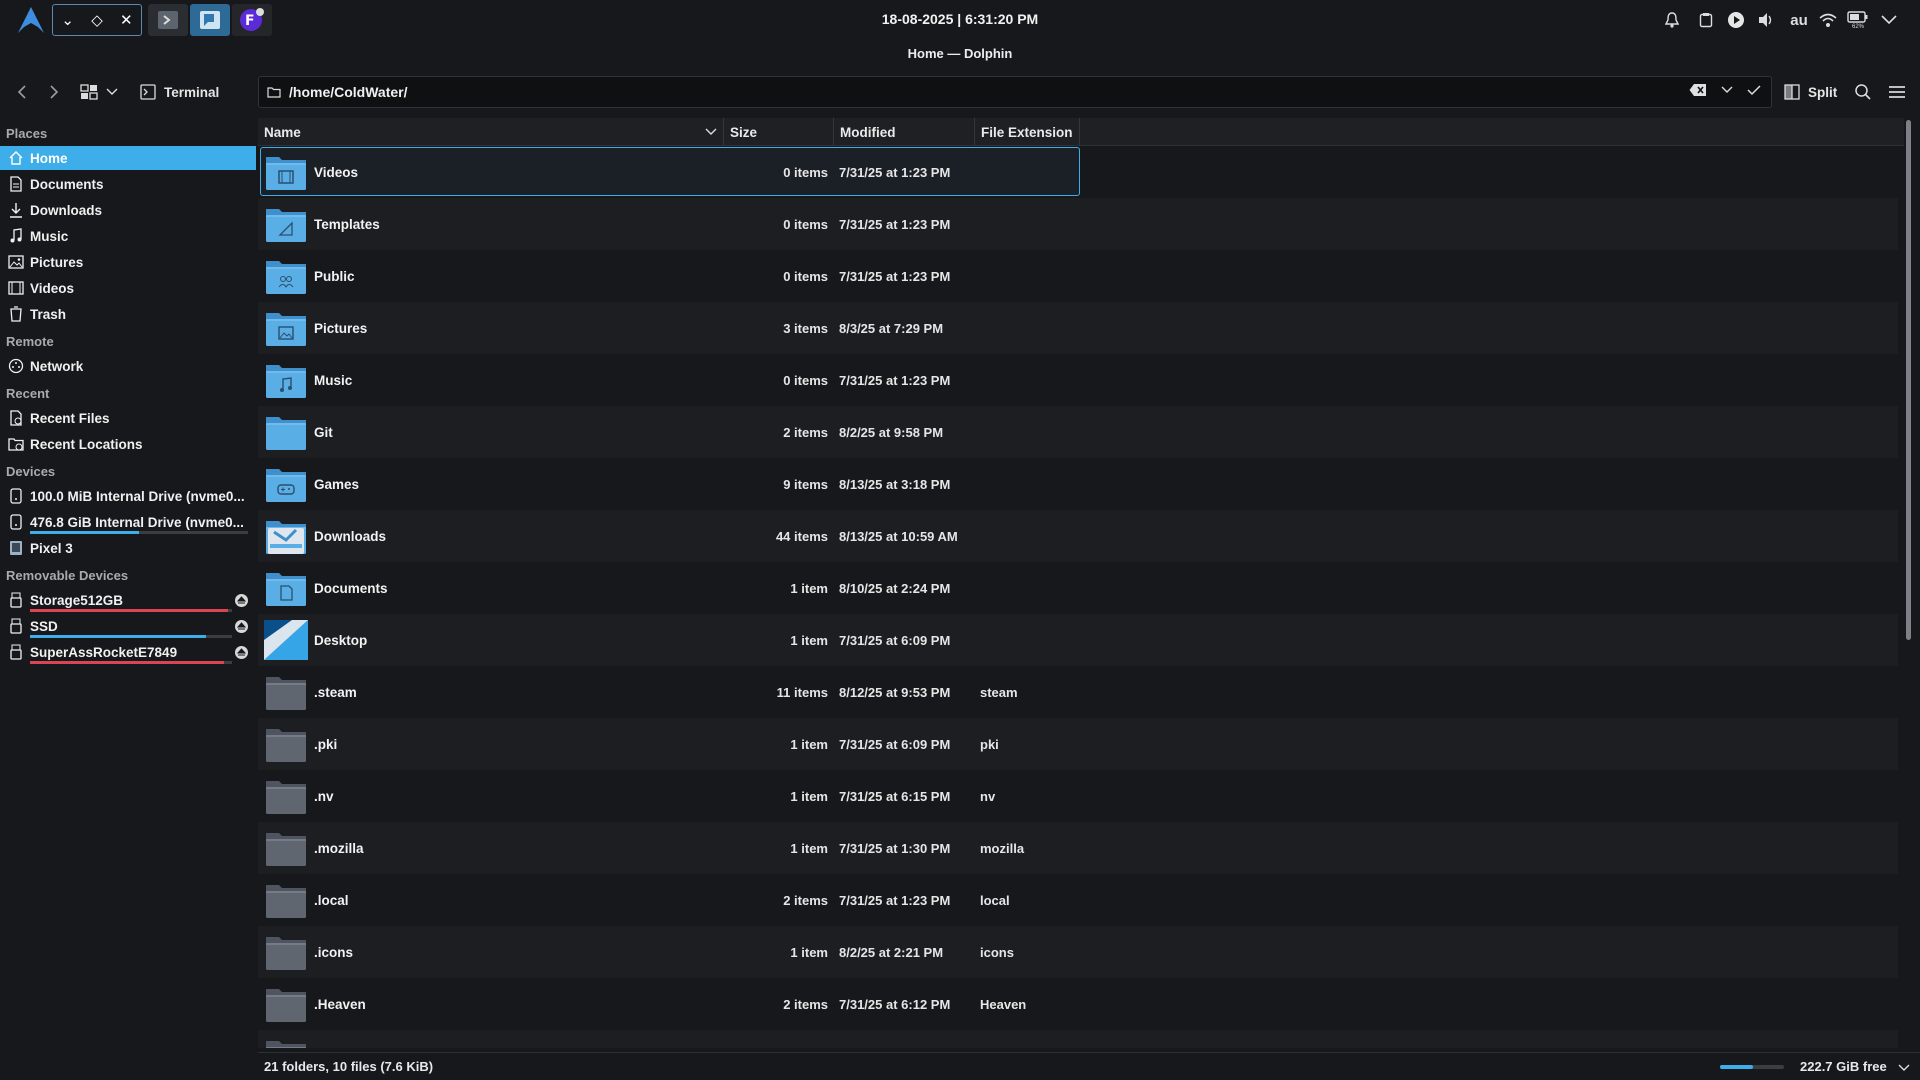 Image resolution: width=1920 pixels, height=1080 pixels. Describe the element at coordinates (1078, 1004) in the screenshot. I see `file-row: .Heaven 2 items 7/31/25 at 6:12 PM Heaven` at that location.